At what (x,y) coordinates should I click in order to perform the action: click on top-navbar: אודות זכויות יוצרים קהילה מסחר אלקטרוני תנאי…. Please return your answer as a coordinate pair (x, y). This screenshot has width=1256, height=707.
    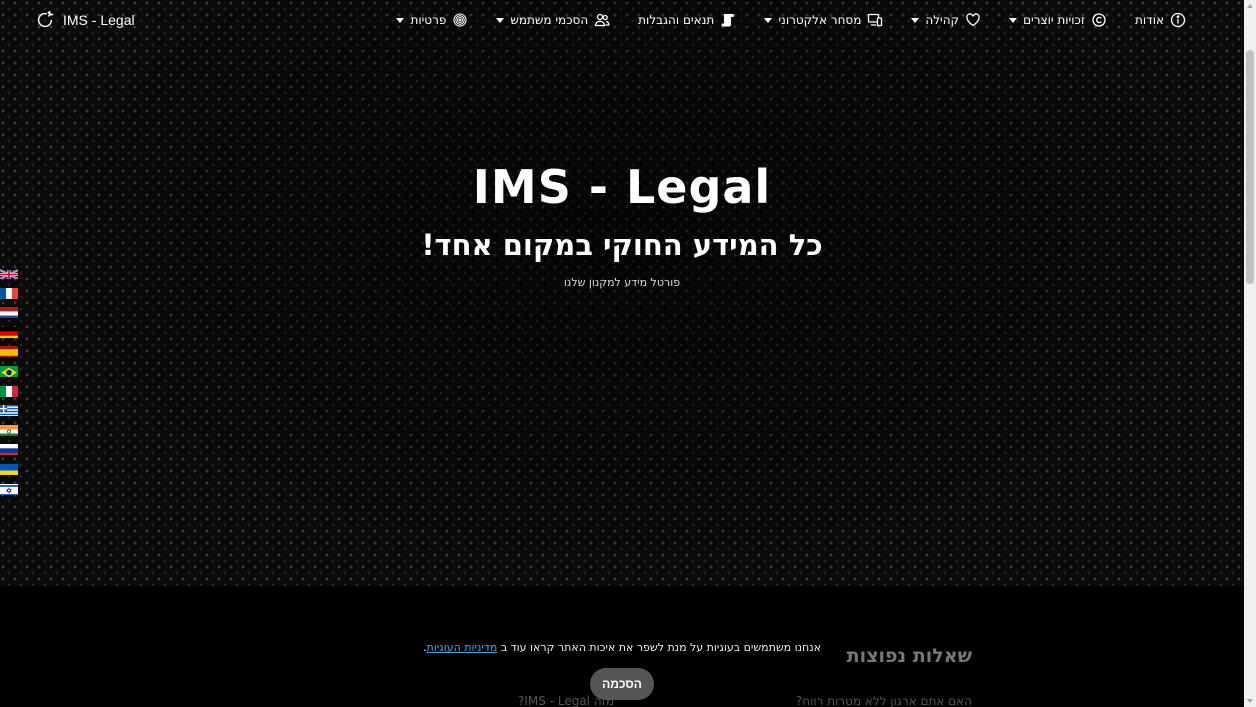
    Looking at the image, I should click on (622, 20).